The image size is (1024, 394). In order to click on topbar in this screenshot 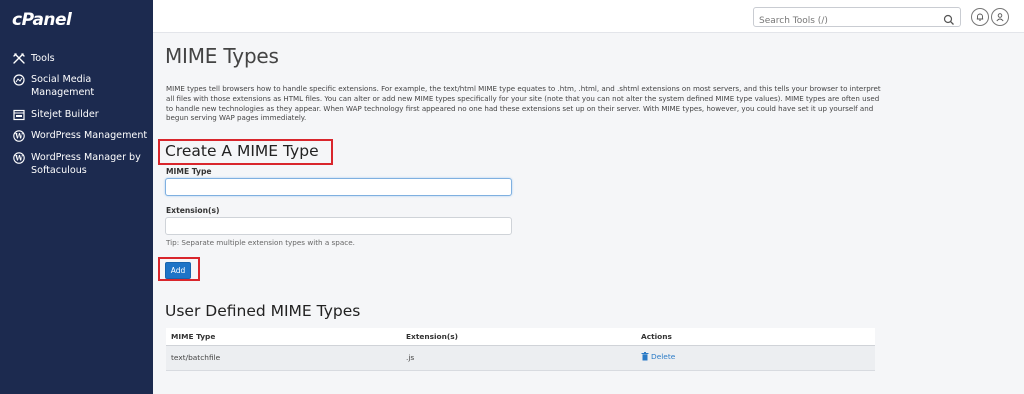, I will do `click(588, 16)`.